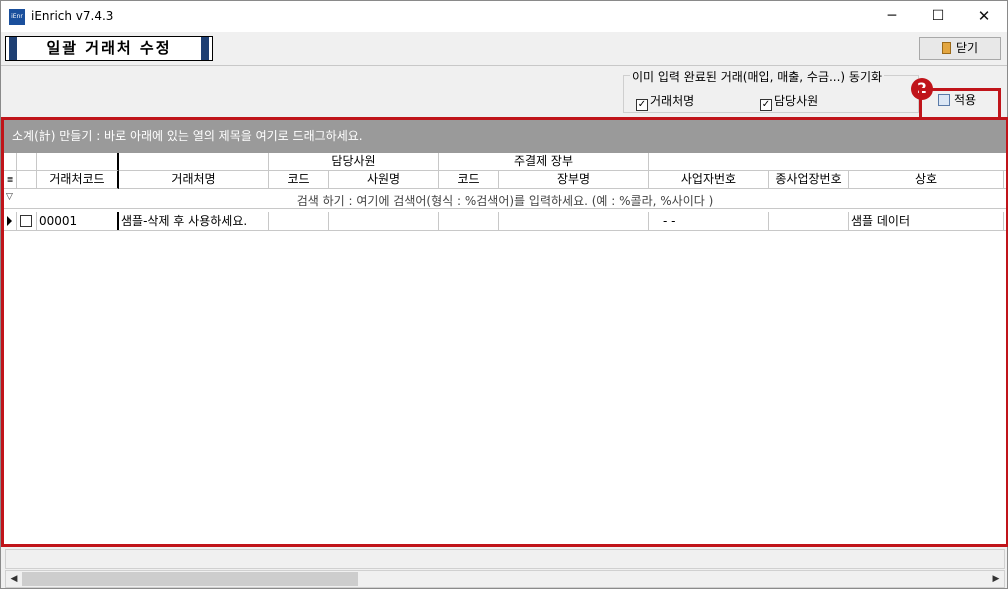 This screenshot has width=1008, height=589. What do you see at coordinates (996, 579) in the screenshot?
I see `scroll-right-icon: ▶` at bounding box center [996, 579].